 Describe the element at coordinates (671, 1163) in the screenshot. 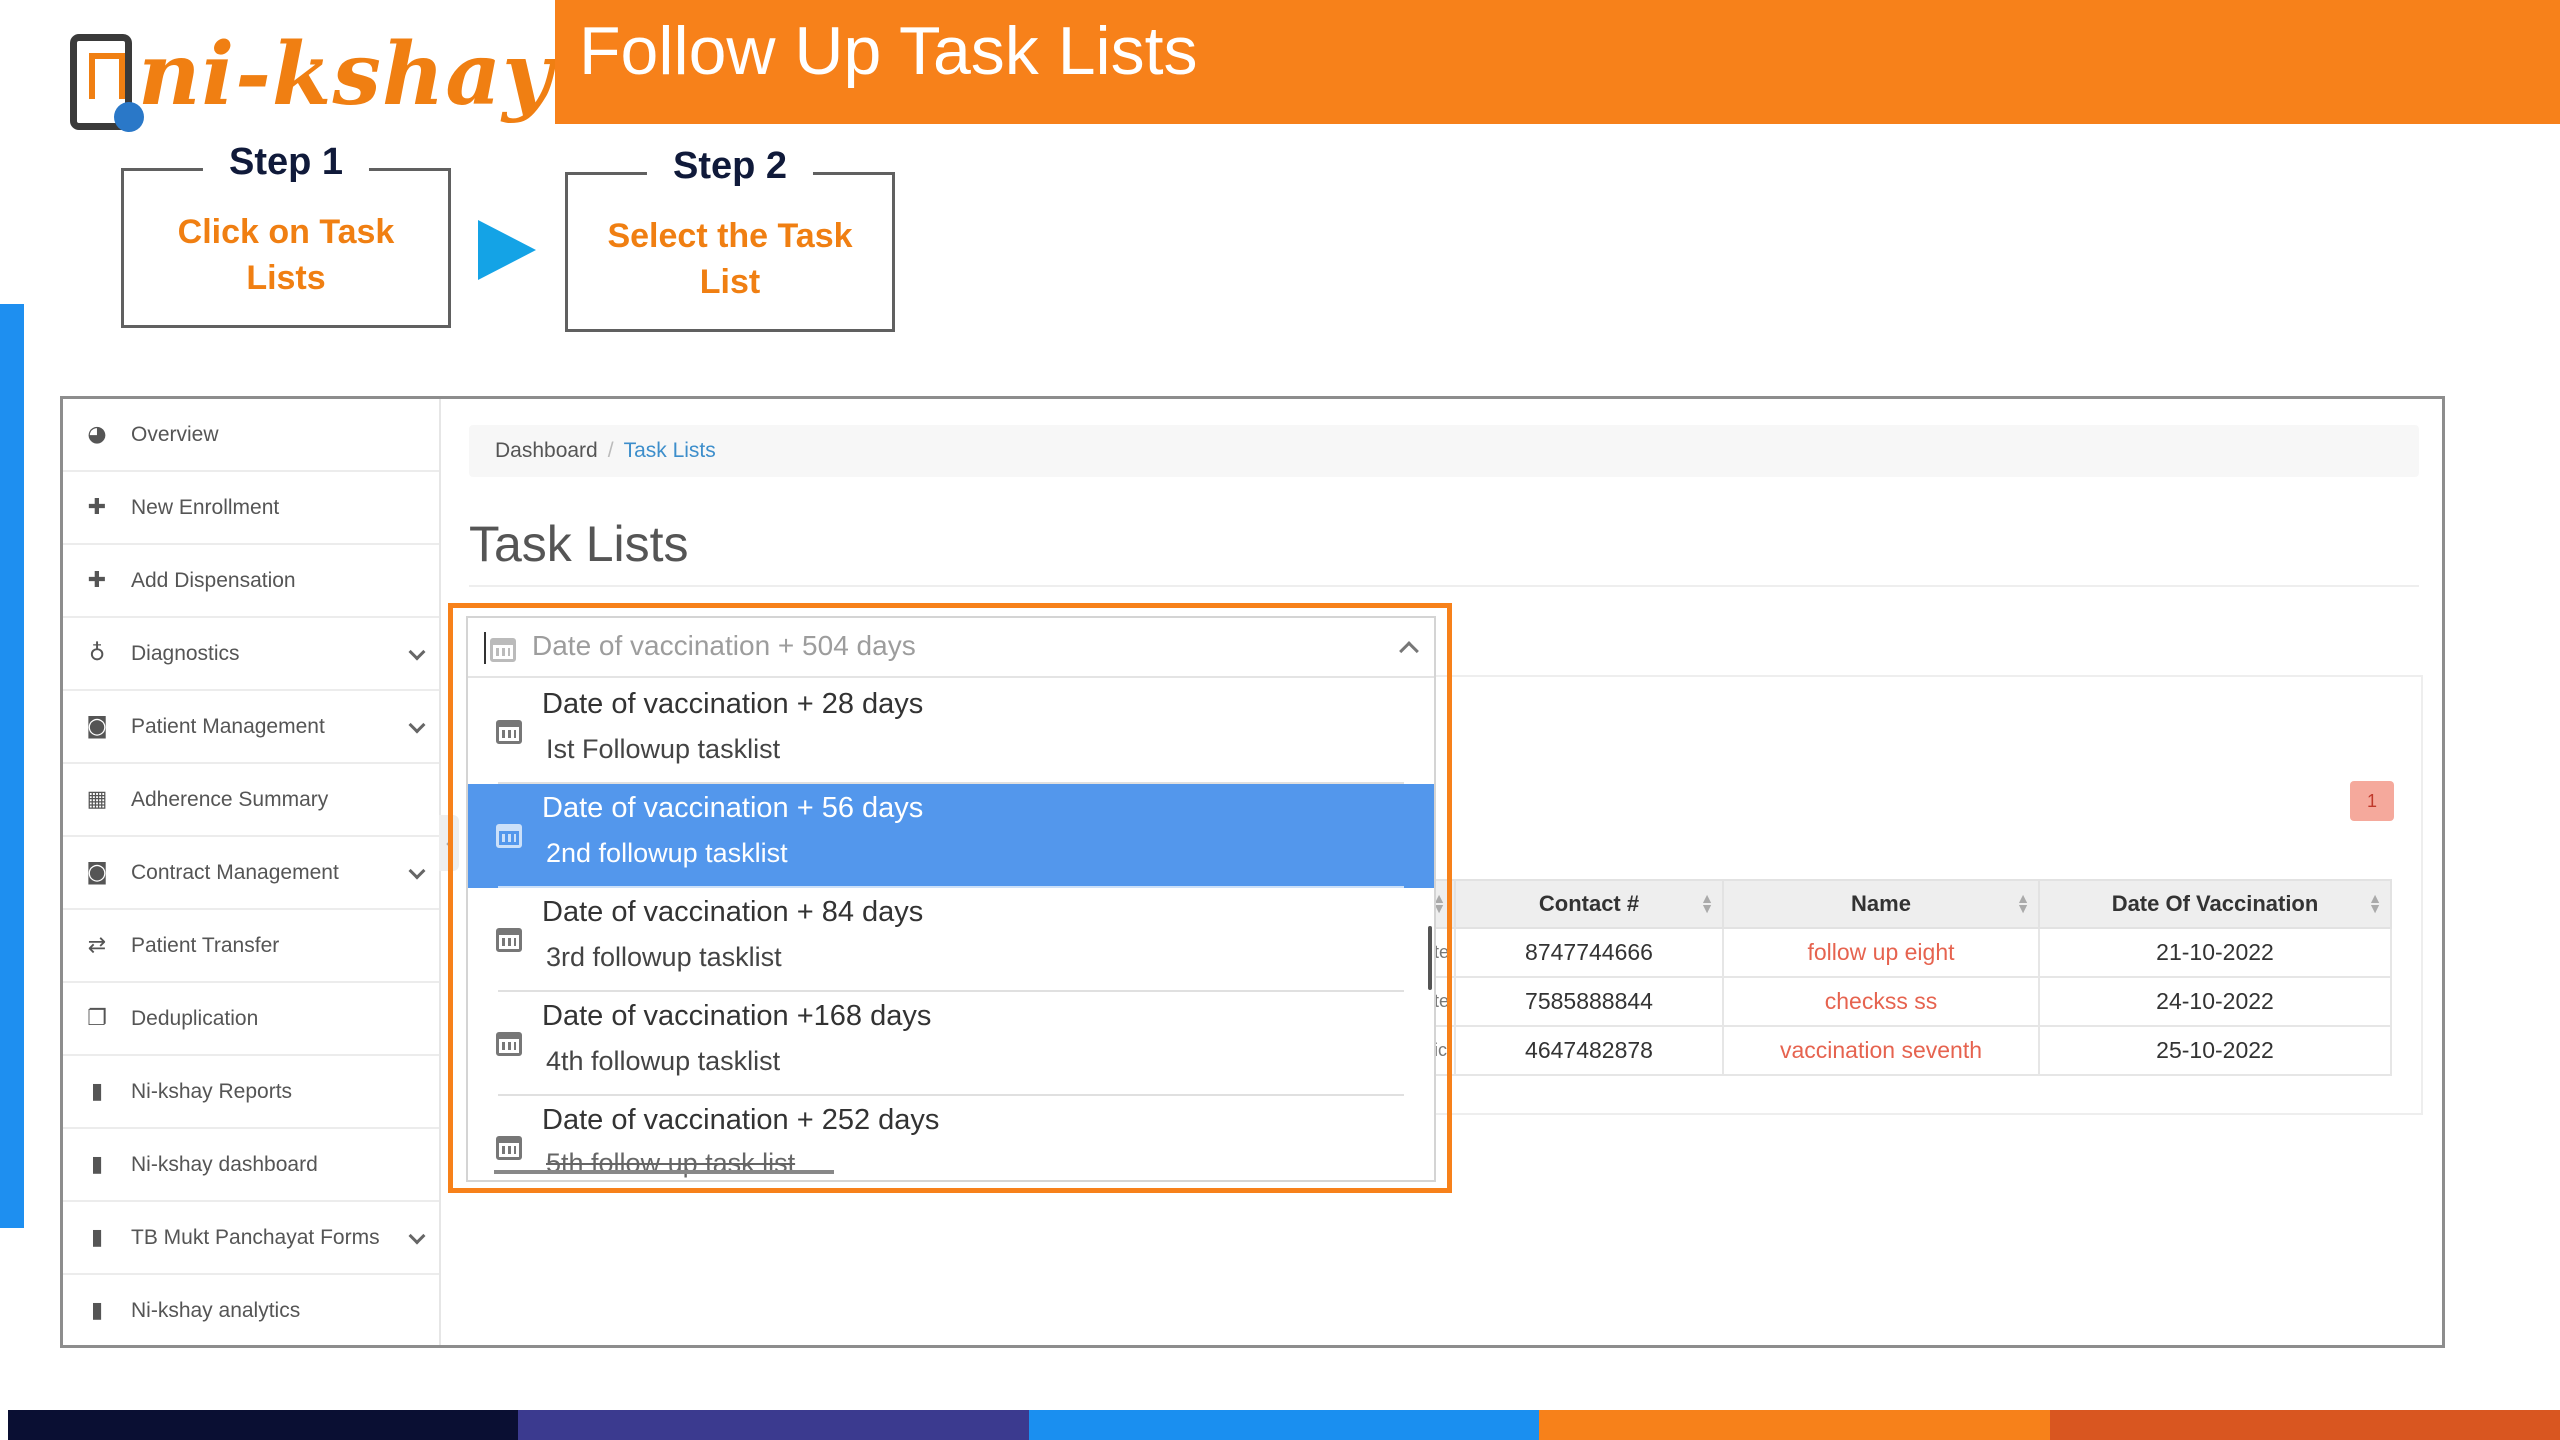

I see `dropdown-option-subtitle: 5th follow up task list` at that location.